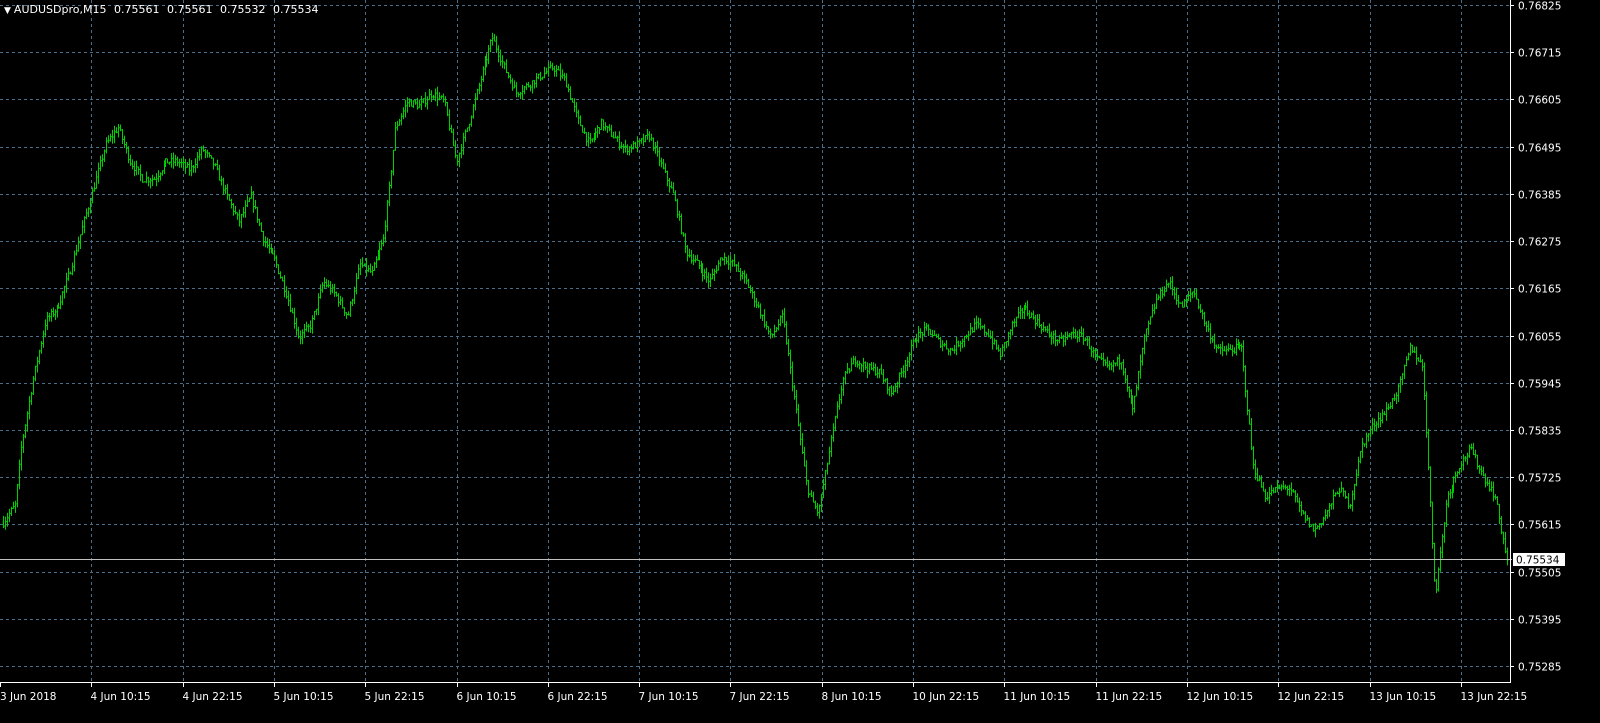 The width and height of the screenshot is (1600, 723). Describe the element at coordinates (1539, 101) in the screenshot. I see `price-tick-label: 0.76605` at that location.